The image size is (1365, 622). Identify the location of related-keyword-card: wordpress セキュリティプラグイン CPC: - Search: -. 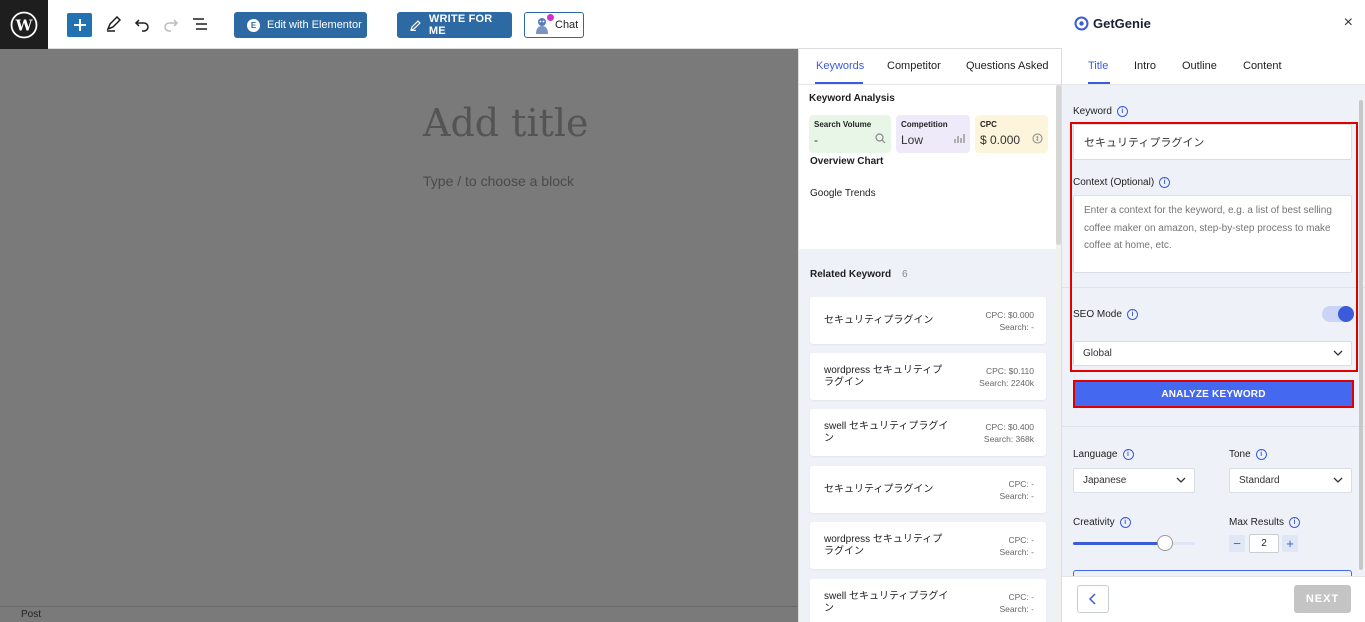
(928, 545).